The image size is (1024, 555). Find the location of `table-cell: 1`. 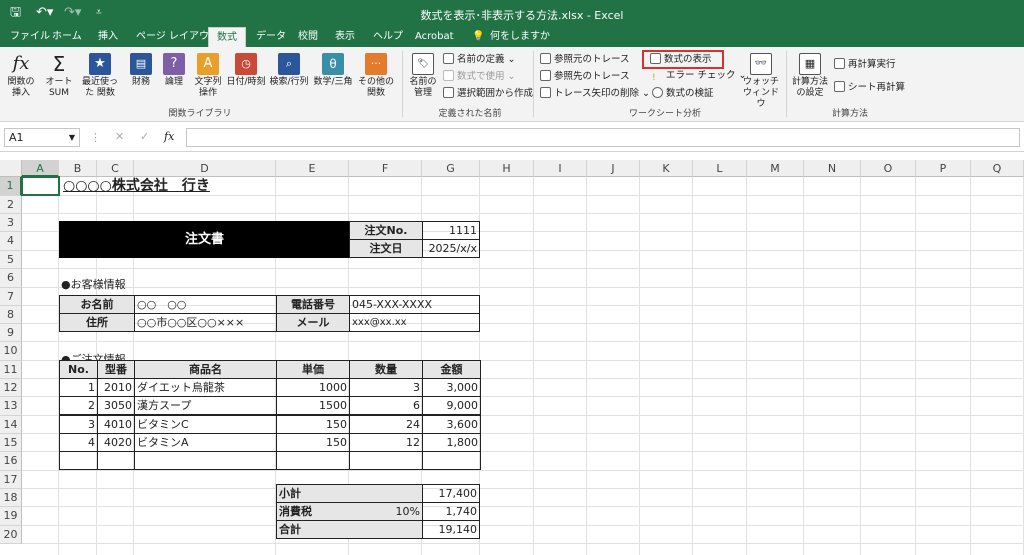

table-cell: 1 is located at coordinates (78, 387).